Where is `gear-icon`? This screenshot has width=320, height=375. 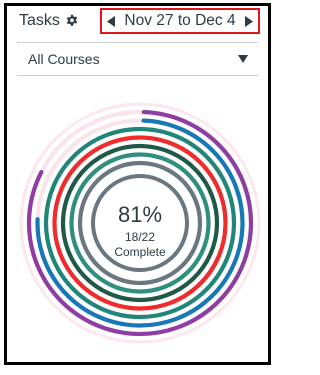 gear-icon is located at coordinates (72, 21).